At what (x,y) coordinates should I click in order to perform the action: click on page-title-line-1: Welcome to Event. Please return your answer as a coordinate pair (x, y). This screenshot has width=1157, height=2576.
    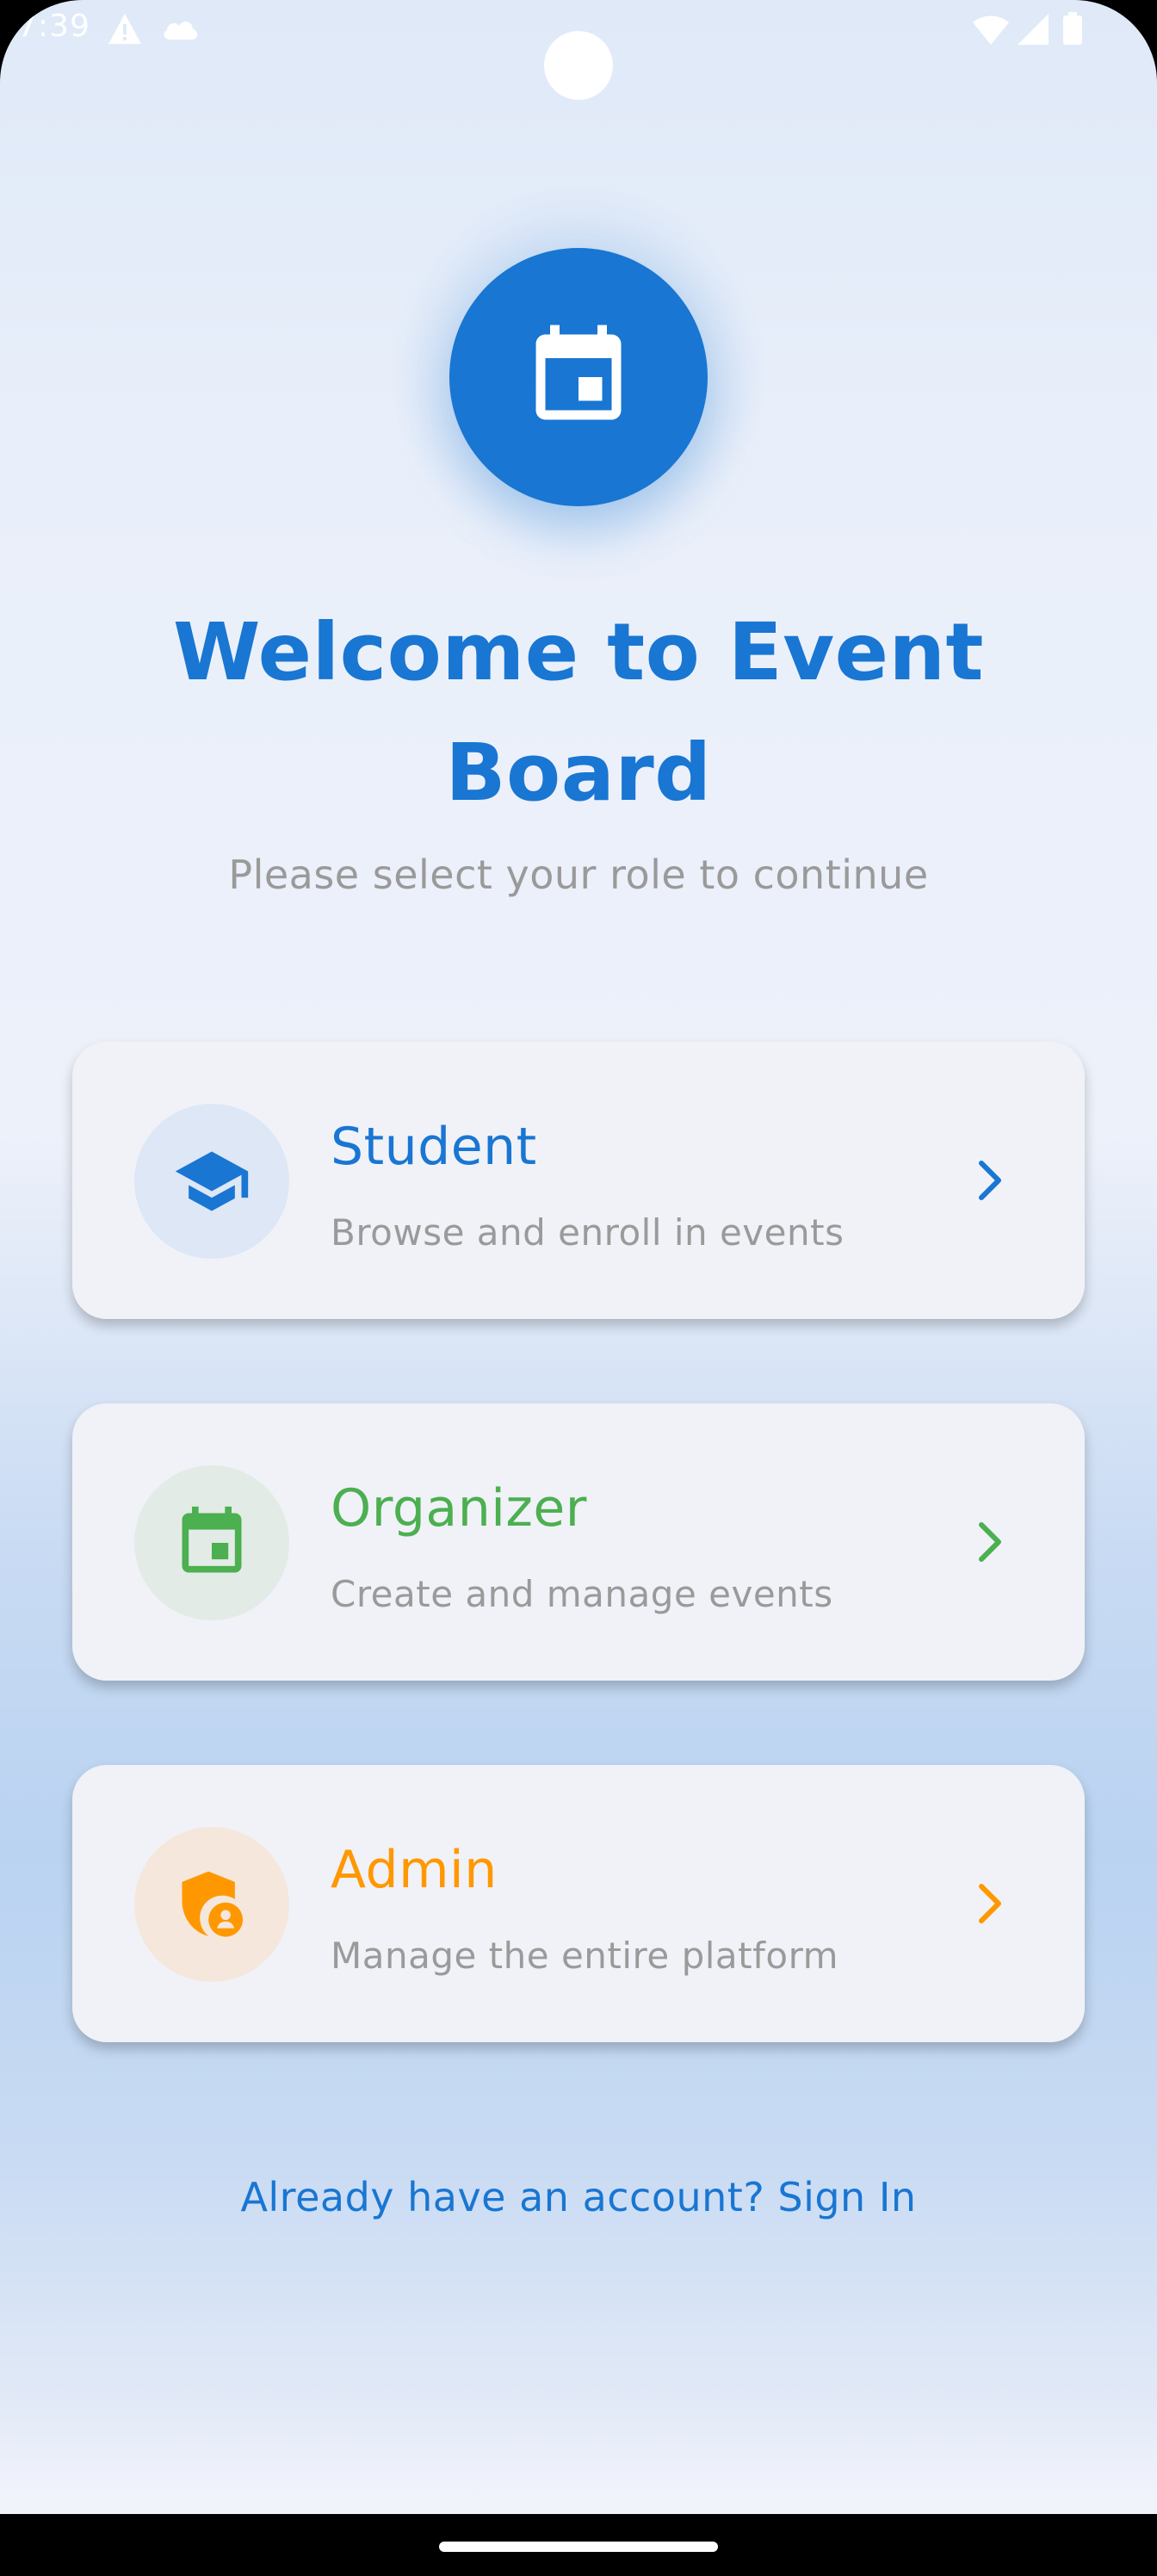
    Looking at the image, I should click on (579, 652).